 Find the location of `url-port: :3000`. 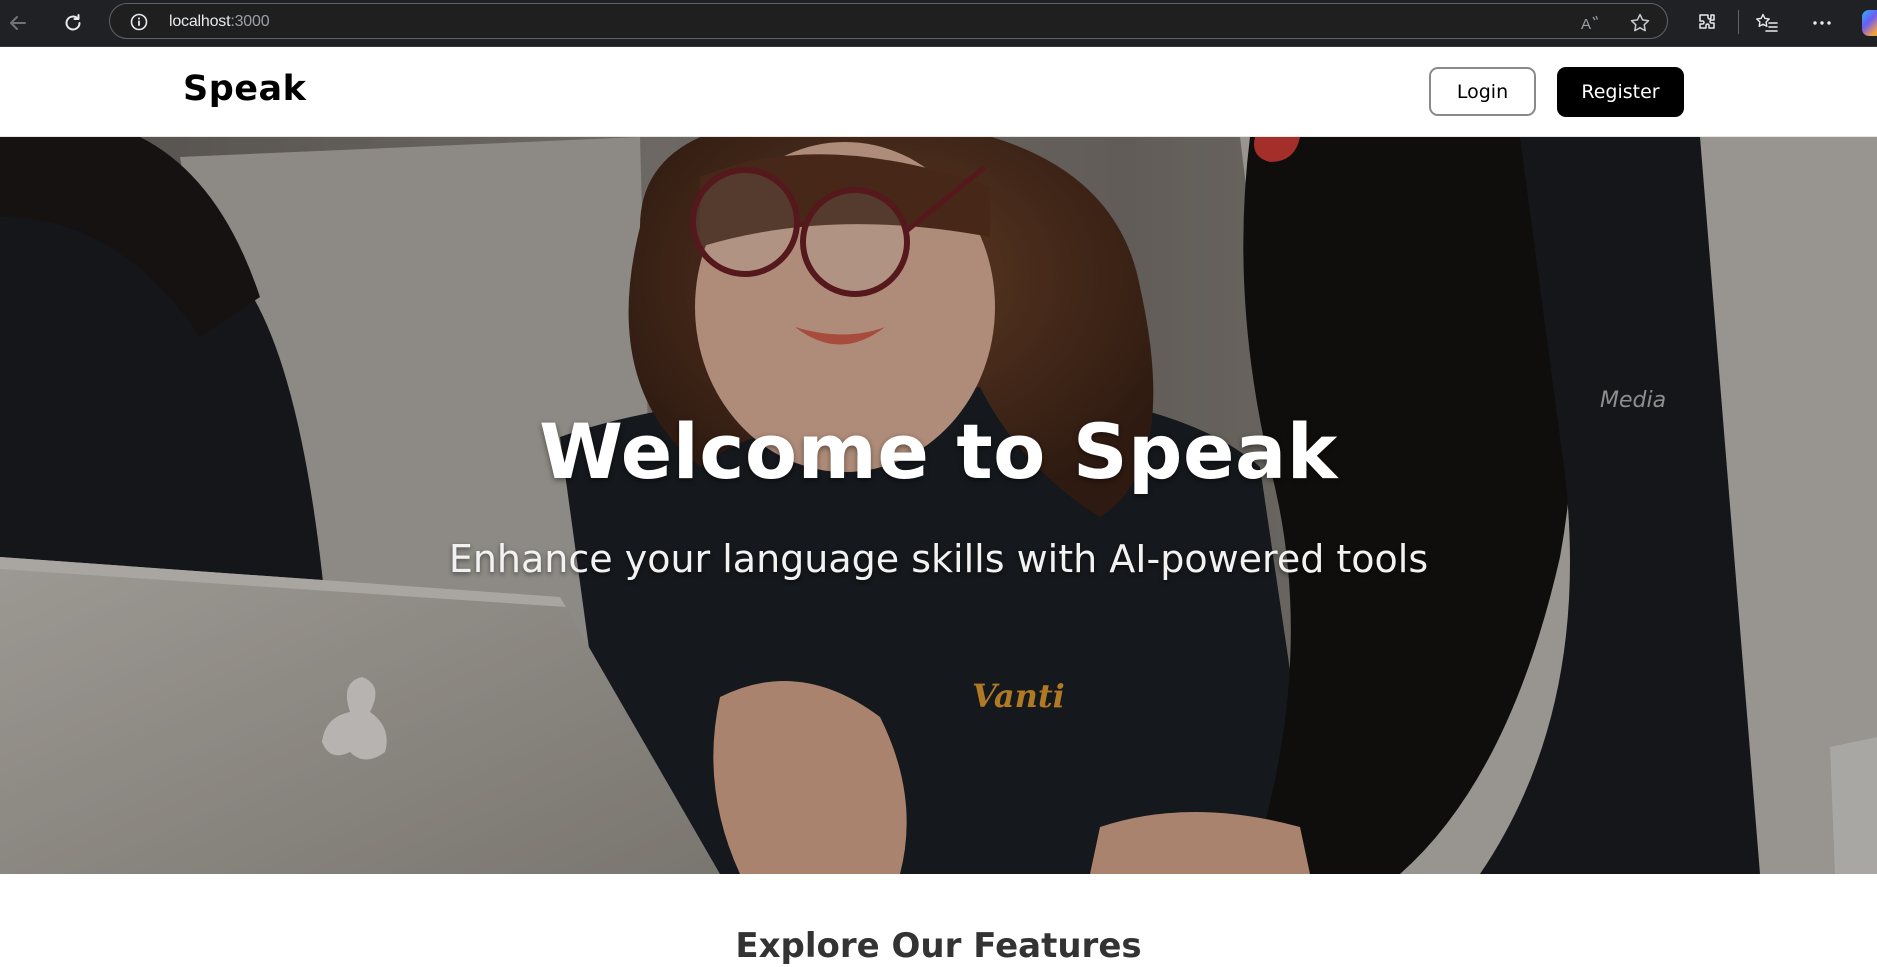

url-port: :3000 is located at coordinates (250, 21).